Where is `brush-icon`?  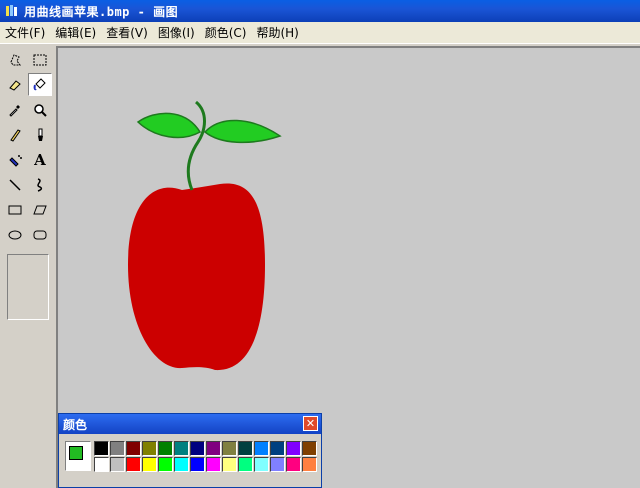 brush-icon is located at coordinates (40, 134).